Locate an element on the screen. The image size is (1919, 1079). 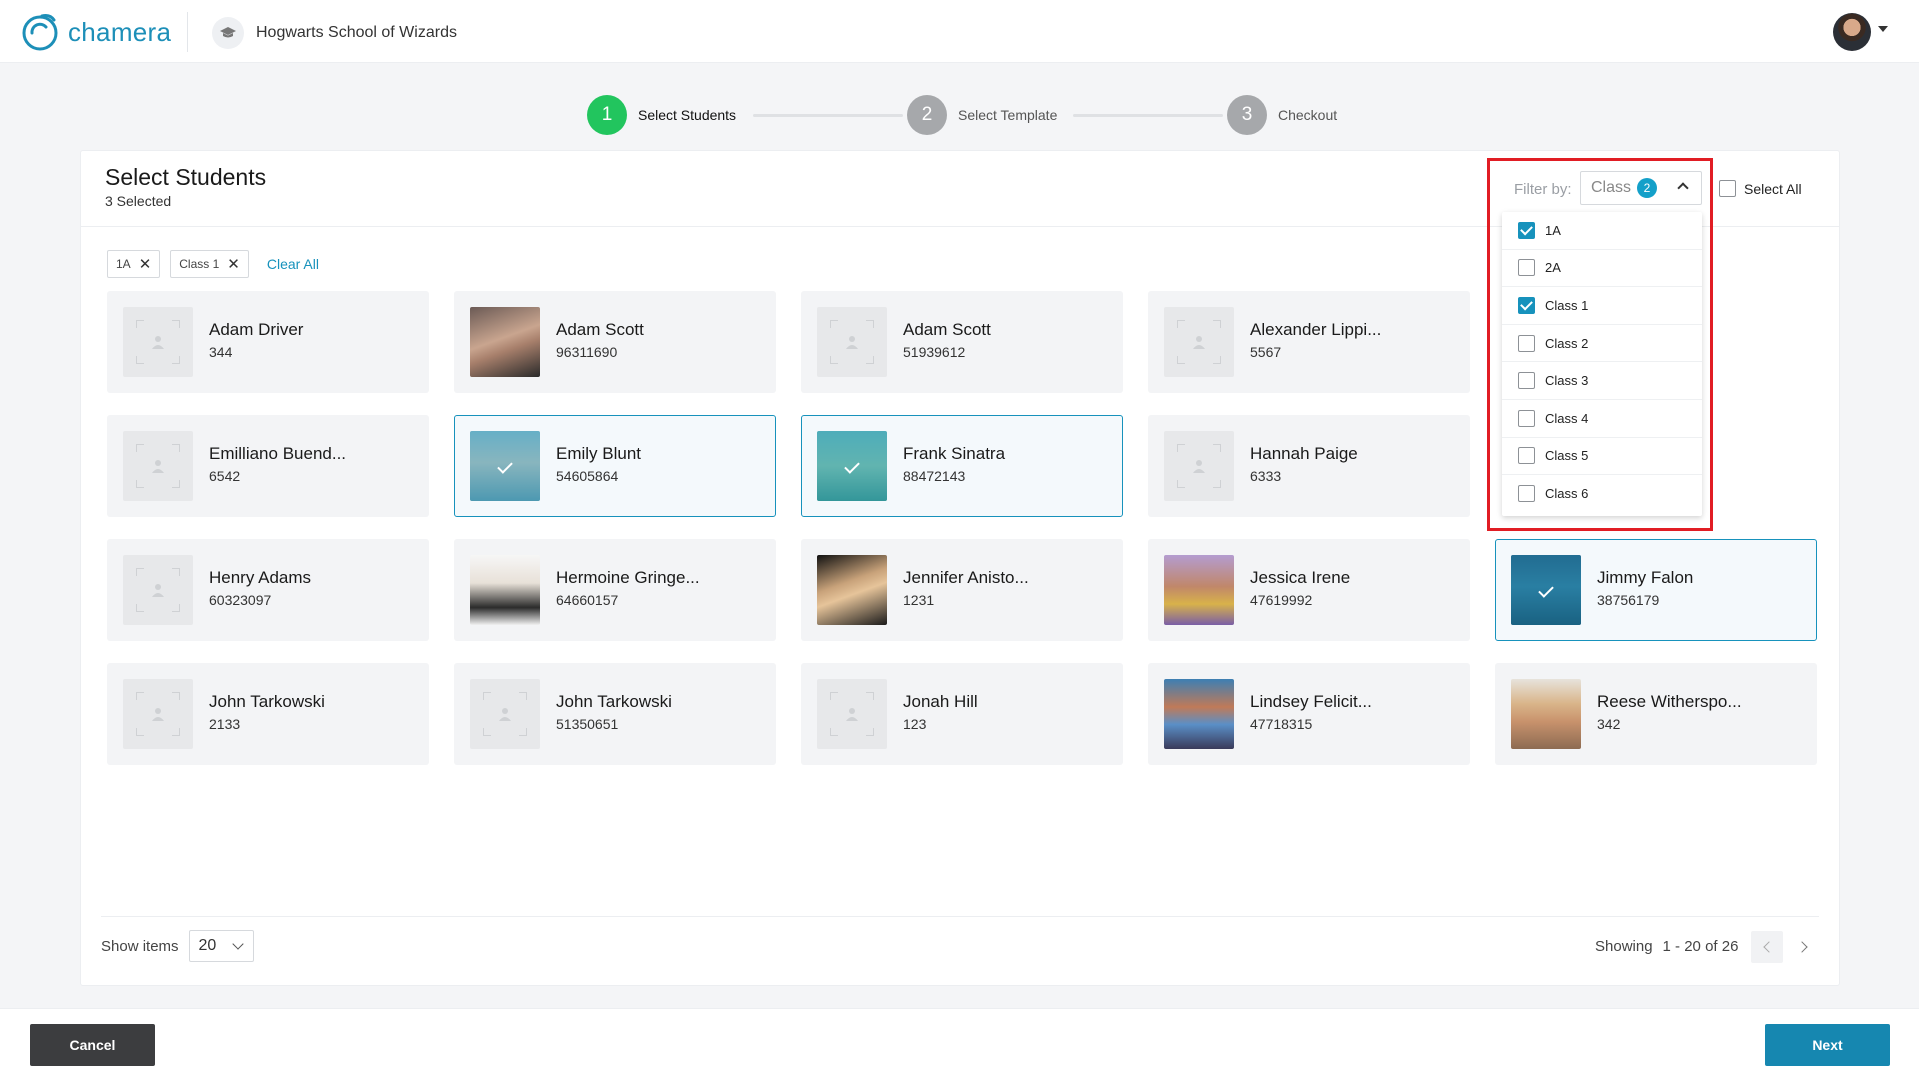
student-card: Reese Witherspo... 342 is located at coordinates (1656, 714).